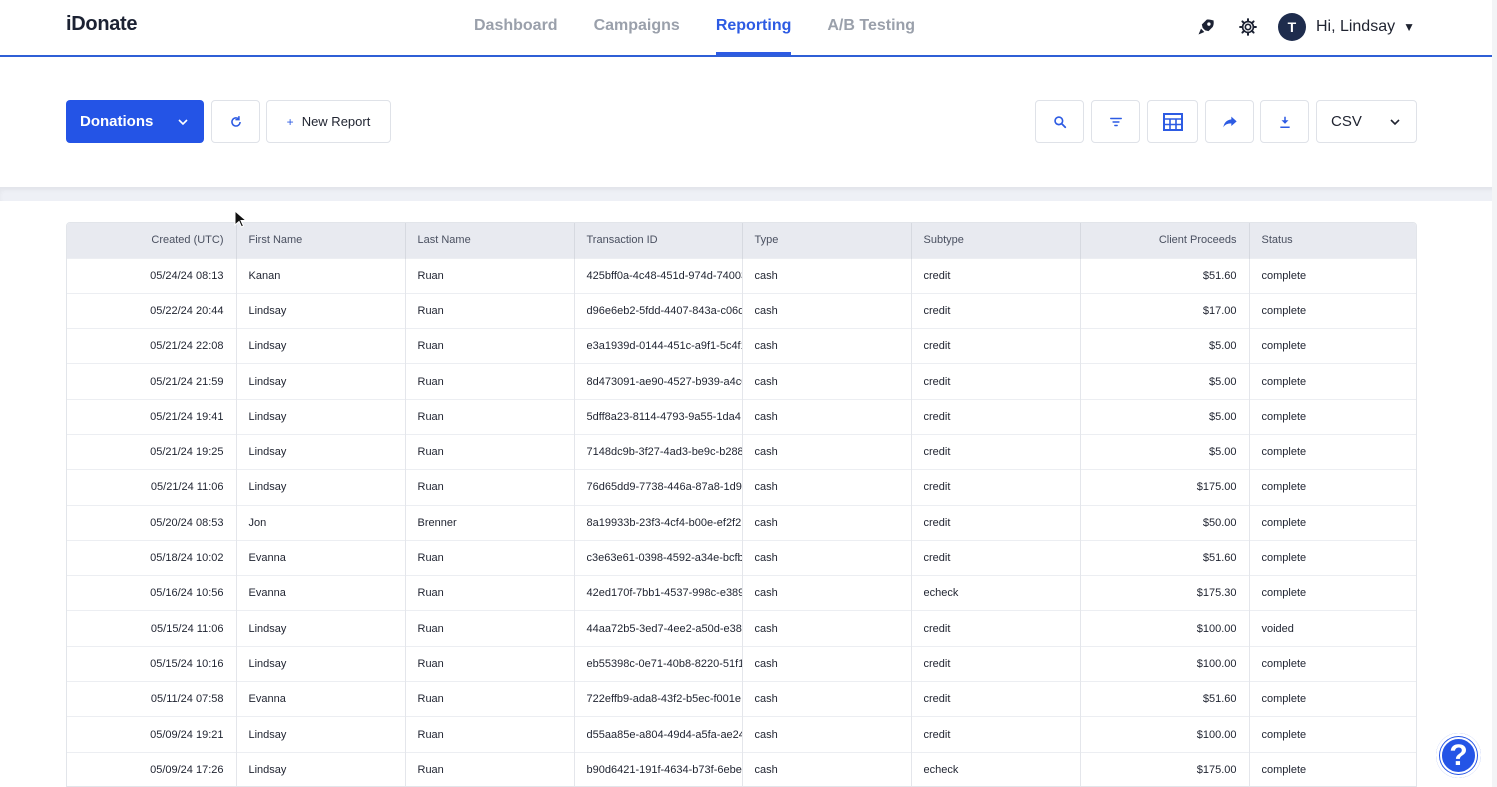 The width and height of the screenshot is (1497, 787). What do you see at coordinates (102, 24) in the screenshot?
I see `brand-logo: iDonate` at bounding box center [102, 24].